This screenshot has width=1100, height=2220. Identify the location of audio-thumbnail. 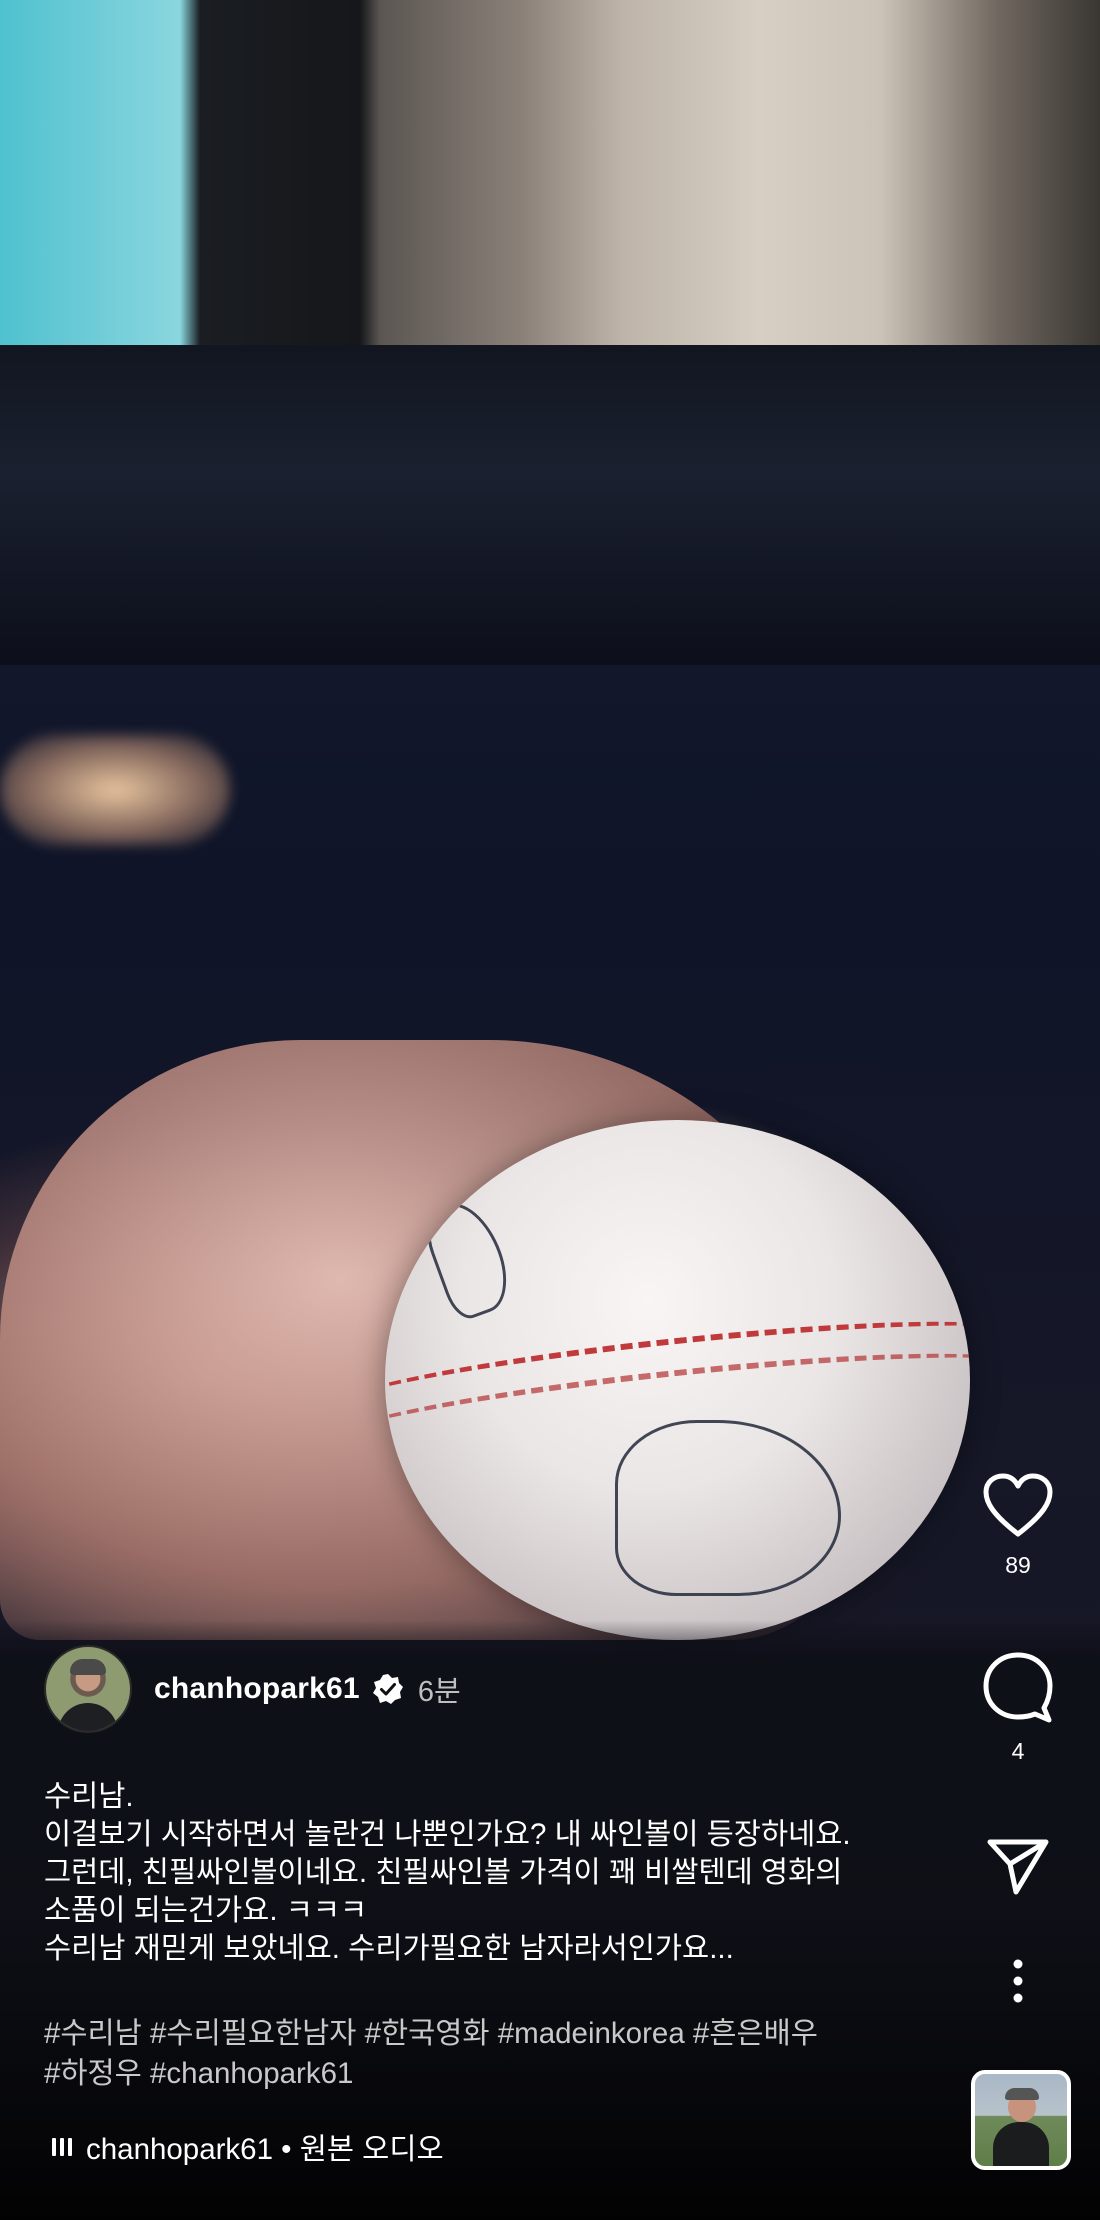
(1021, 2120).